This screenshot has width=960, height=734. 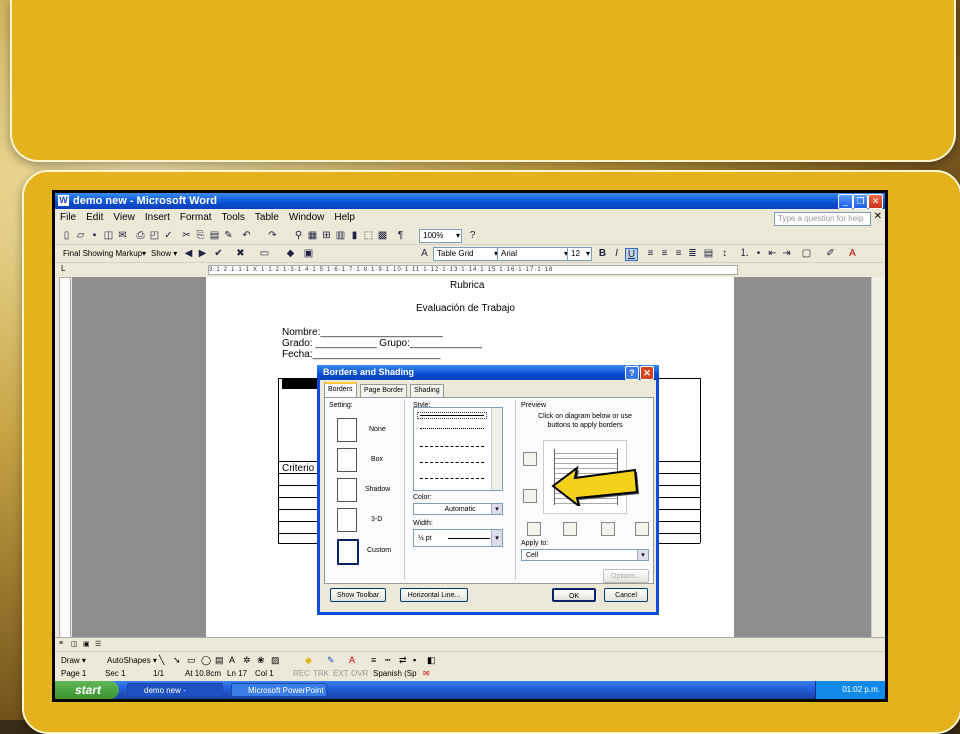 What do you see at coordinates (579, 254) in the screenshot?
I see `font-size-combo: 12` at bounding box center [579, 254].